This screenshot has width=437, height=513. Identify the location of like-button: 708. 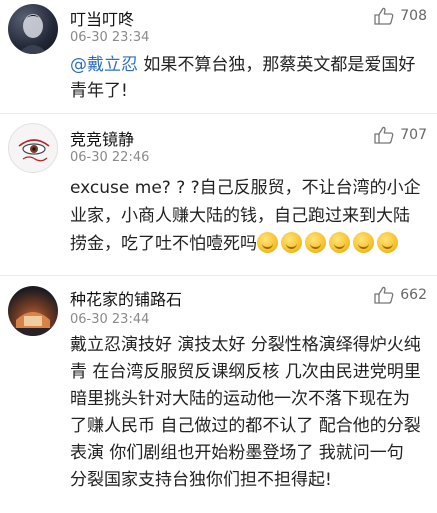
(400, 16).